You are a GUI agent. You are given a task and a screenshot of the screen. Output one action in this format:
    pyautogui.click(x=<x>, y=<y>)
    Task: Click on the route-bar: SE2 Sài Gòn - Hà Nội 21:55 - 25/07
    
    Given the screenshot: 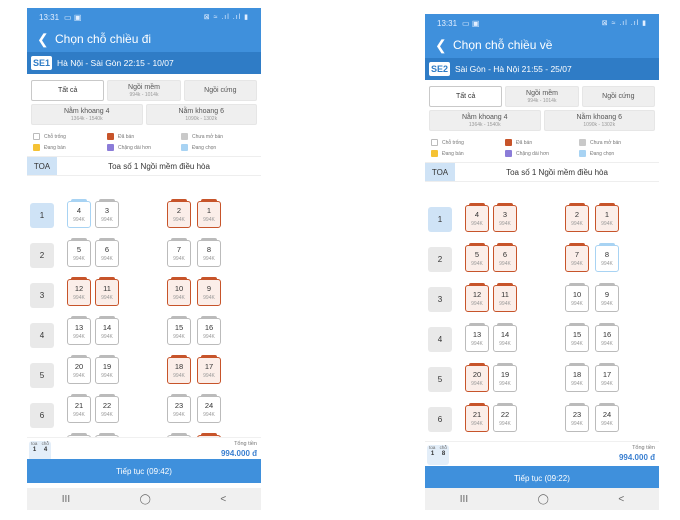 What is the action you would take?
    pyautogui.click(x=542, y=69)
    